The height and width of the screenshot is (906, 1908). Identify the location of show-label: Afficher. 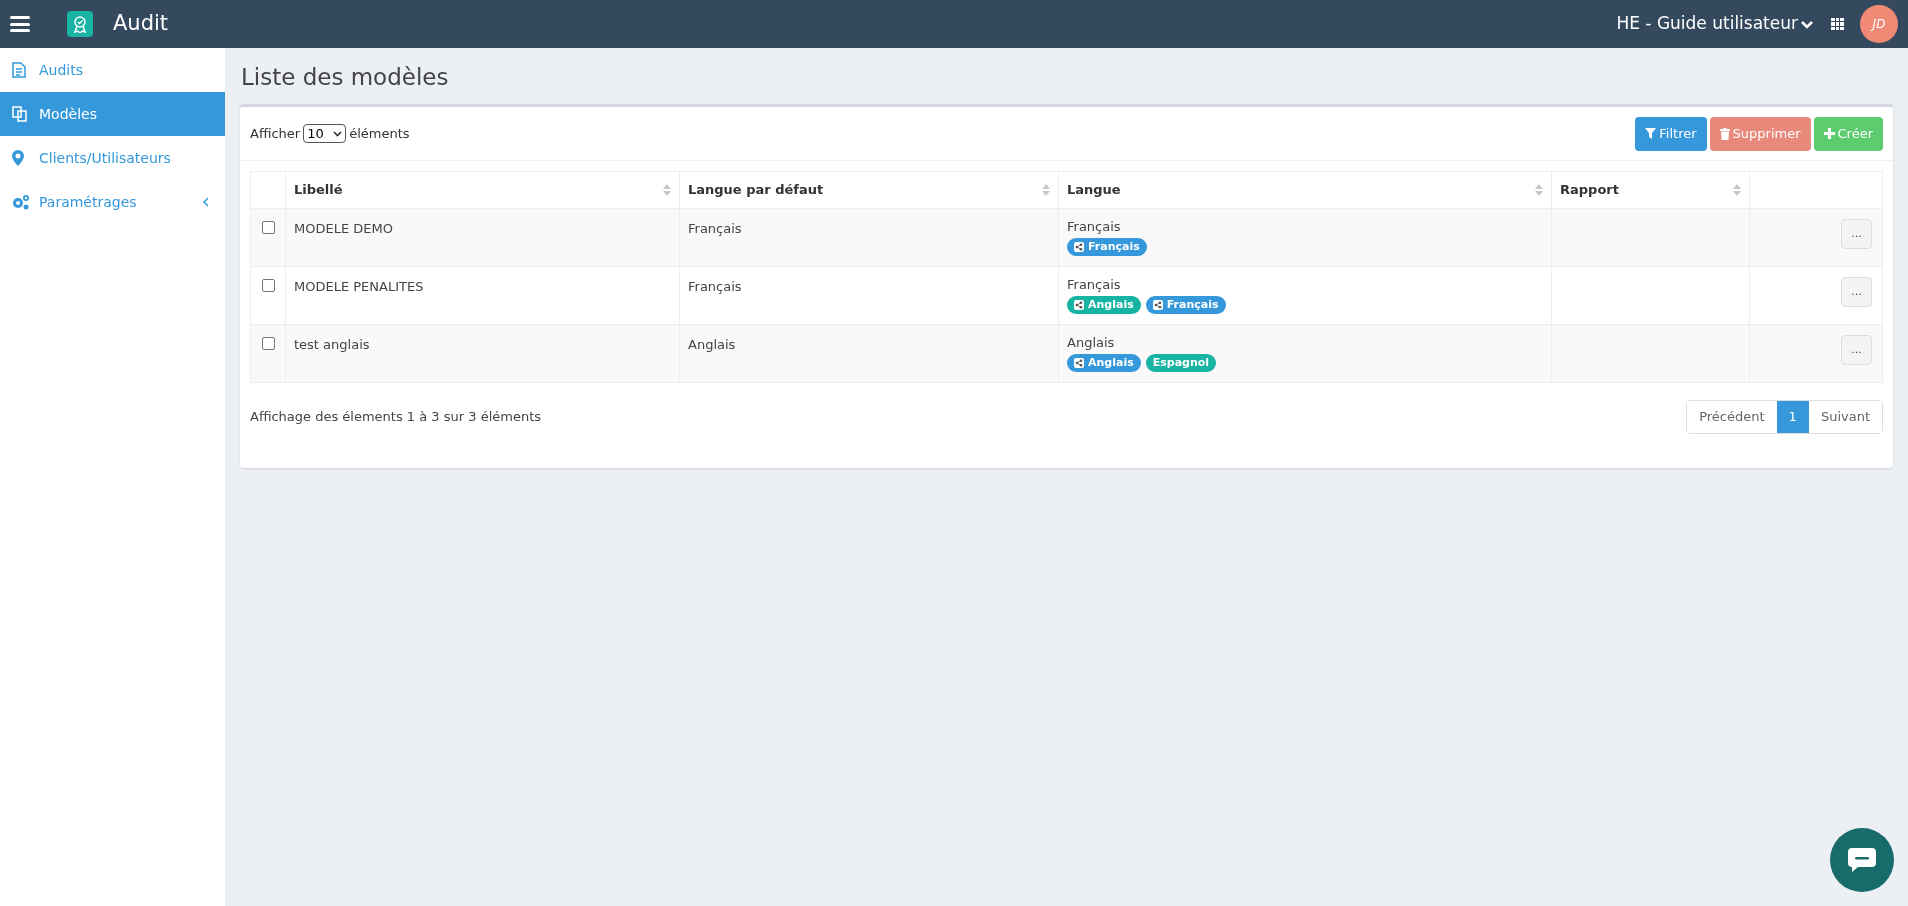
(275, 133).